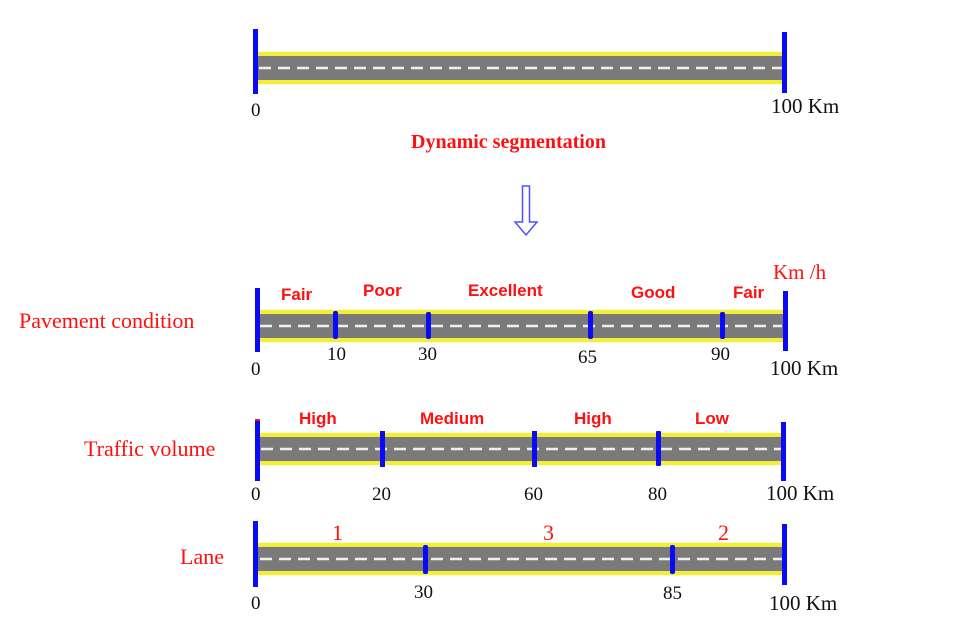 The height and width of the screenshot is (630, 968). What do you see at coordinates (256, 110) in the screenshot?
I see `original-start-label: 0` at bounding box center [256, 110].